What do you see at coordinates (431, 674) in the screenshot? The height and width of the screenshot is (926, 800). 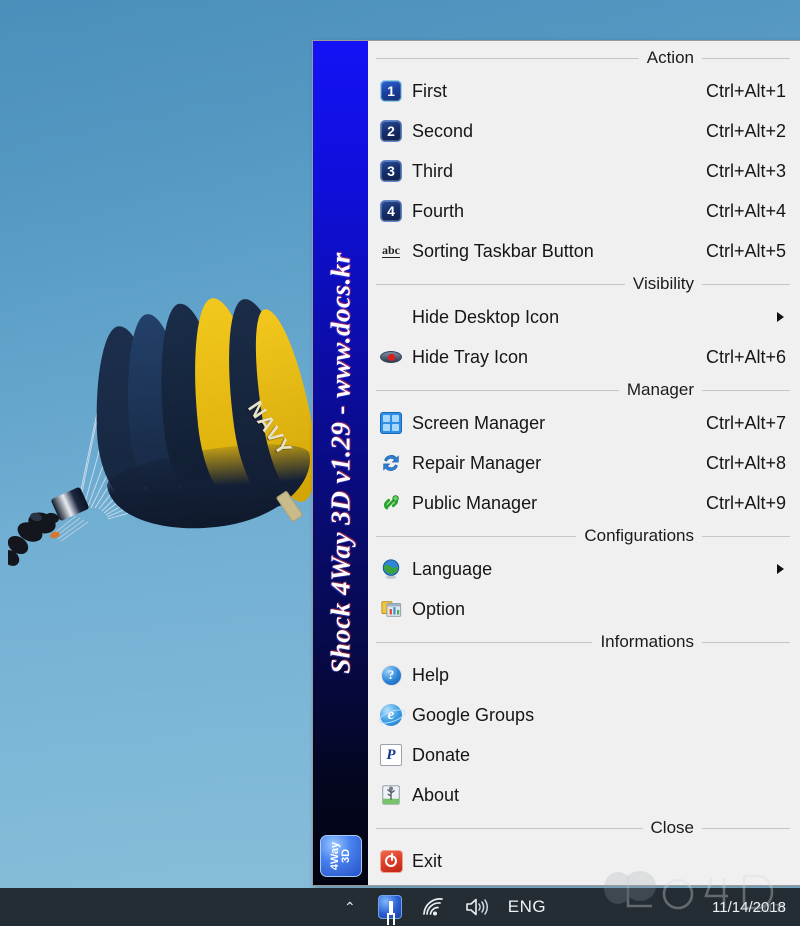 I see `menu-item-label: Help` at bounding box center [431, 674].